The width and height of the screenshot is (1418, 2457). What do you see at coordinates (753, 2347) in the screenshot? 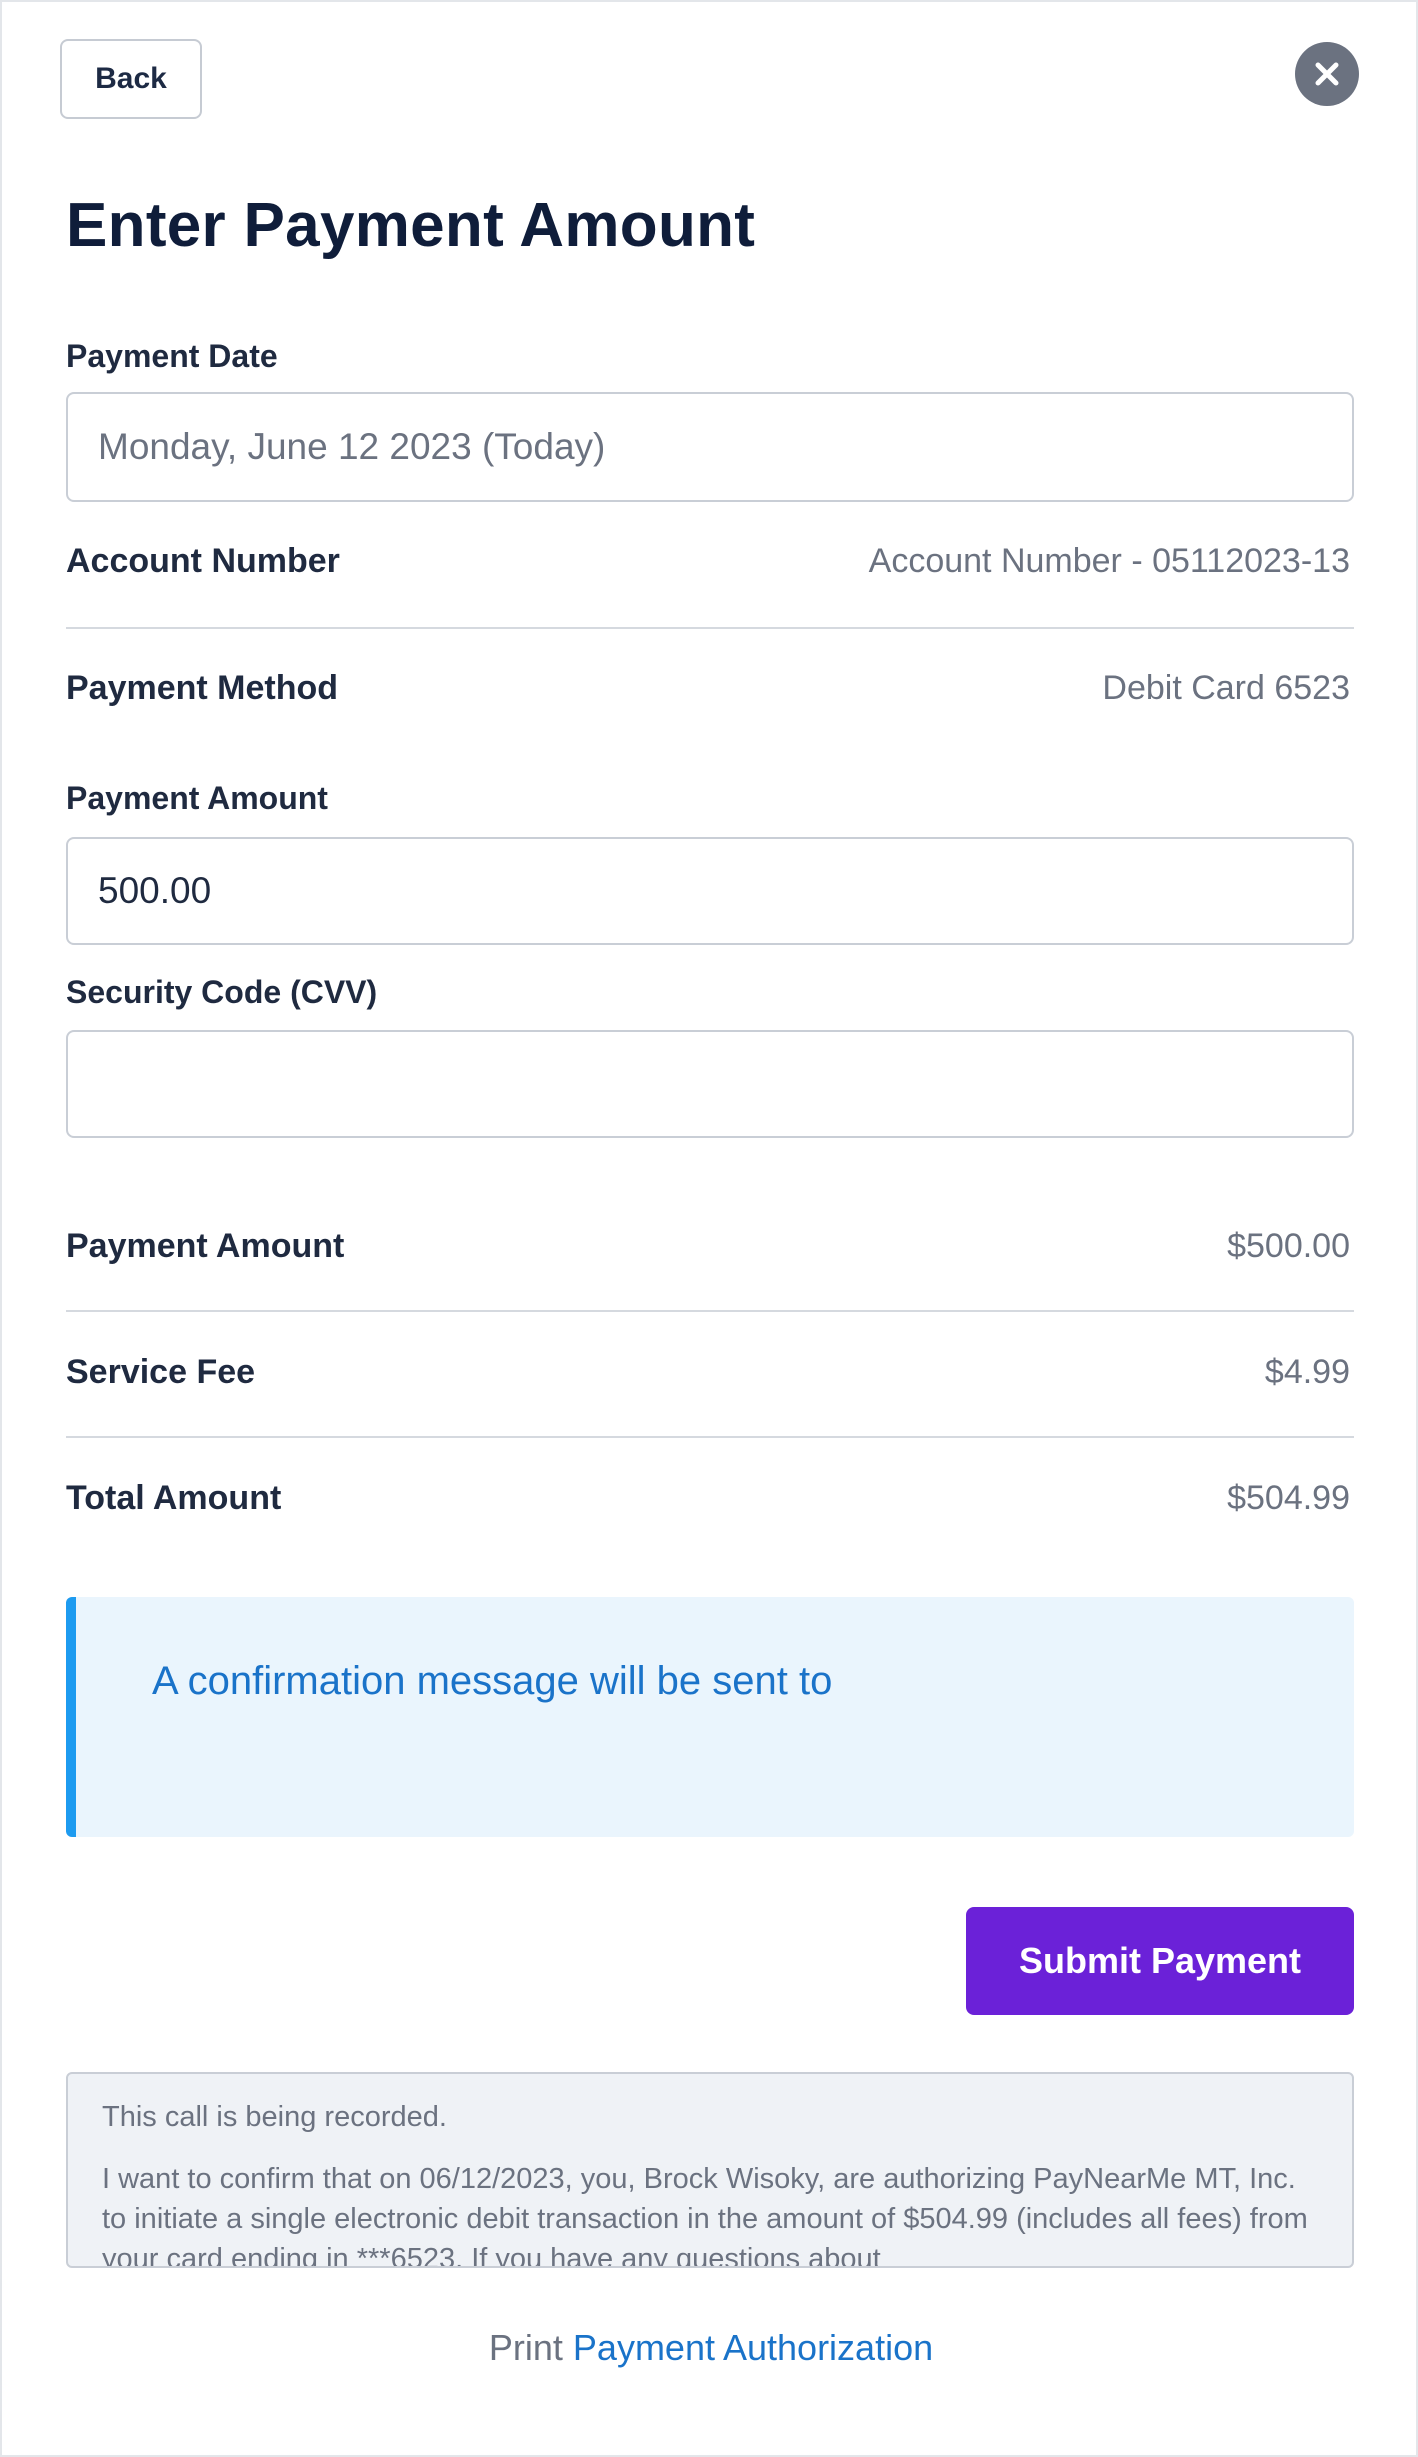
I see `payment-authorization-link: Payment Authorization` at bounding box center [753, 2347].